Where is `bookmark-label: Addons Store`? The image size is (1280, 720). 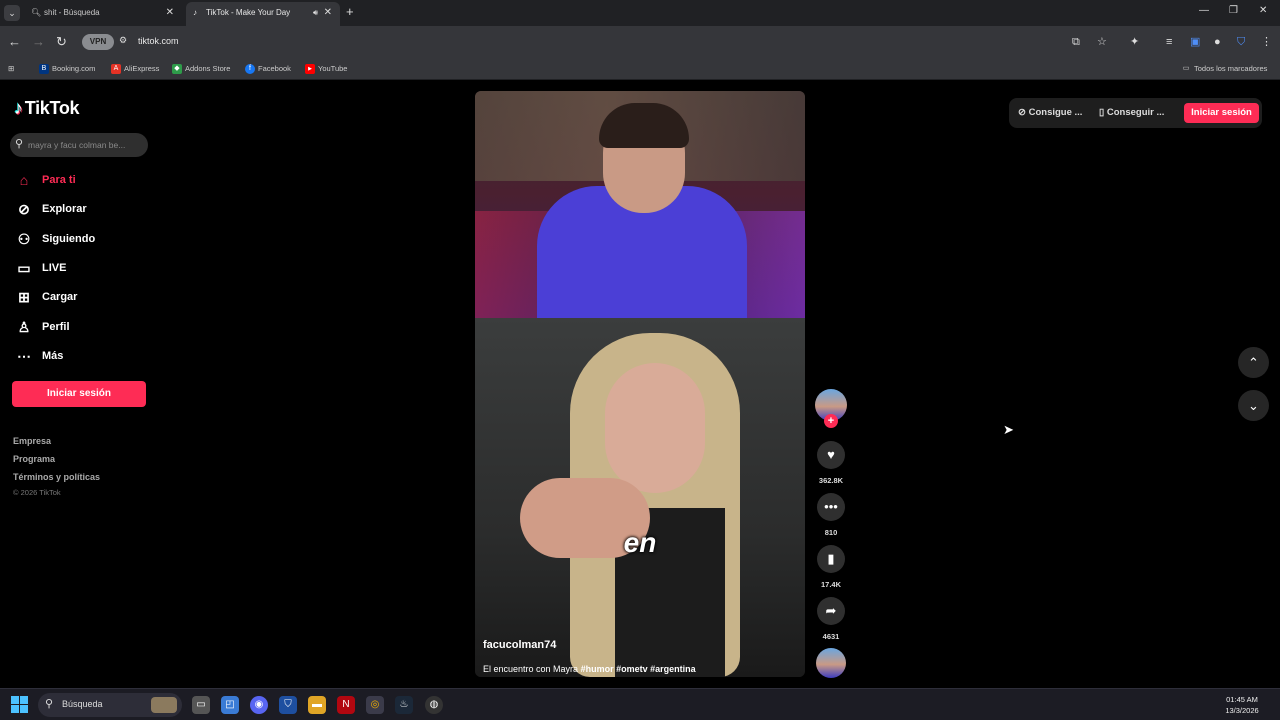
bookmark-label: Addons Store is located at coordinates (208, 68).